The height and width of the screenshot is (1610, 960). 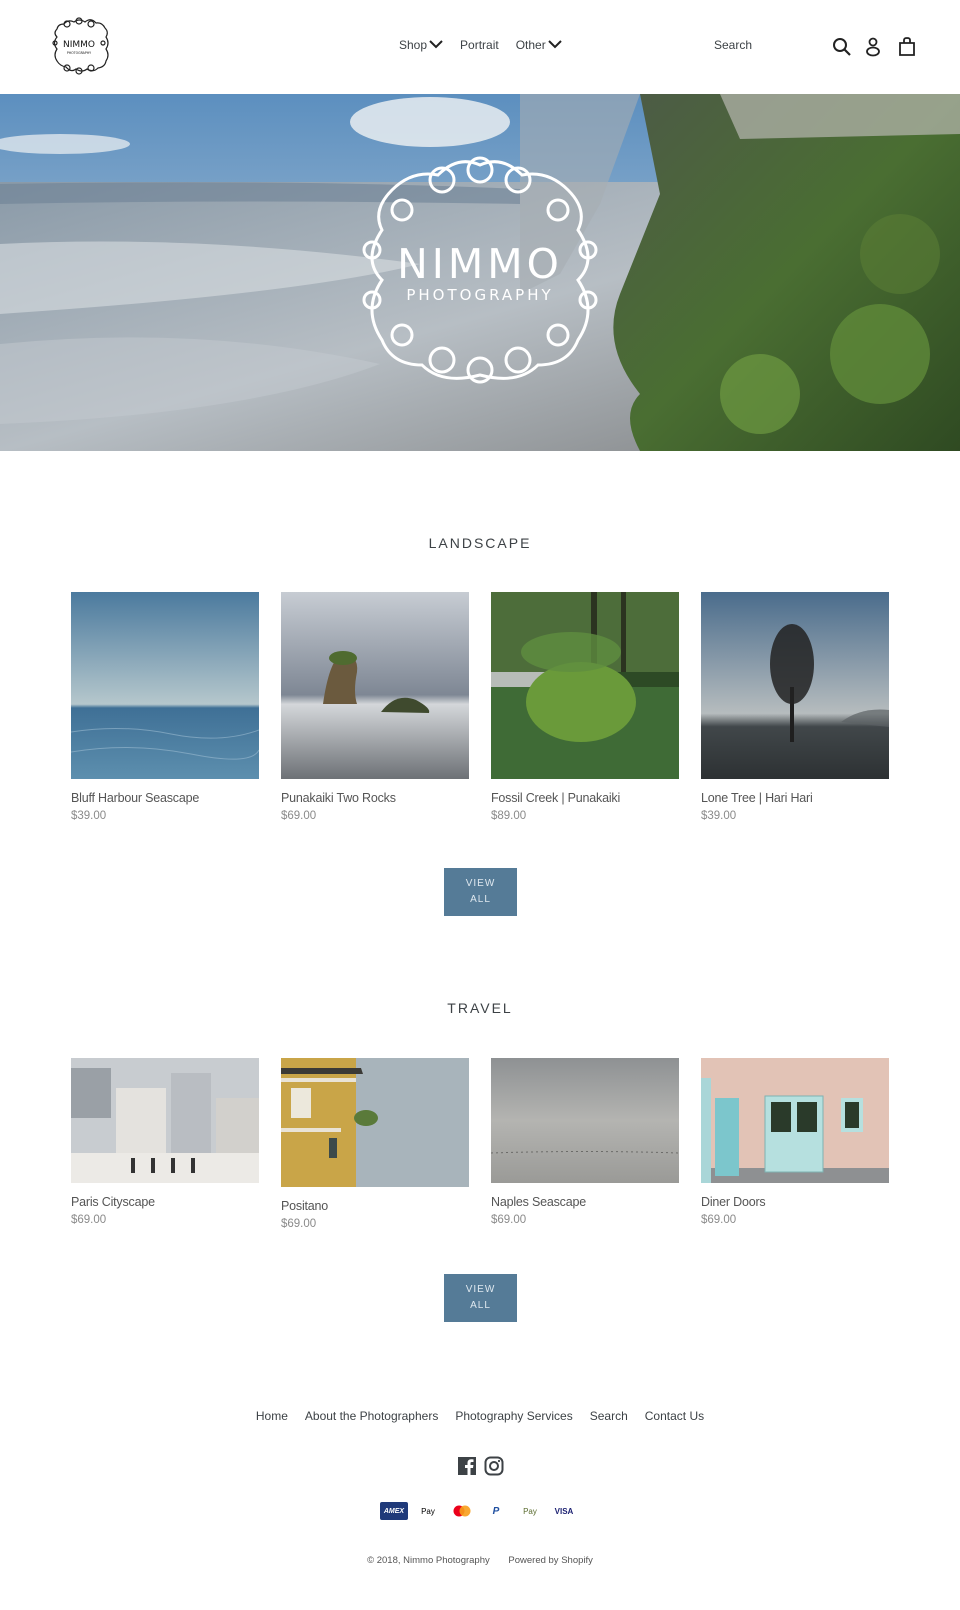 I want to click on section-title-landscape: LANDSCAPE, so click(x=480, y=543).